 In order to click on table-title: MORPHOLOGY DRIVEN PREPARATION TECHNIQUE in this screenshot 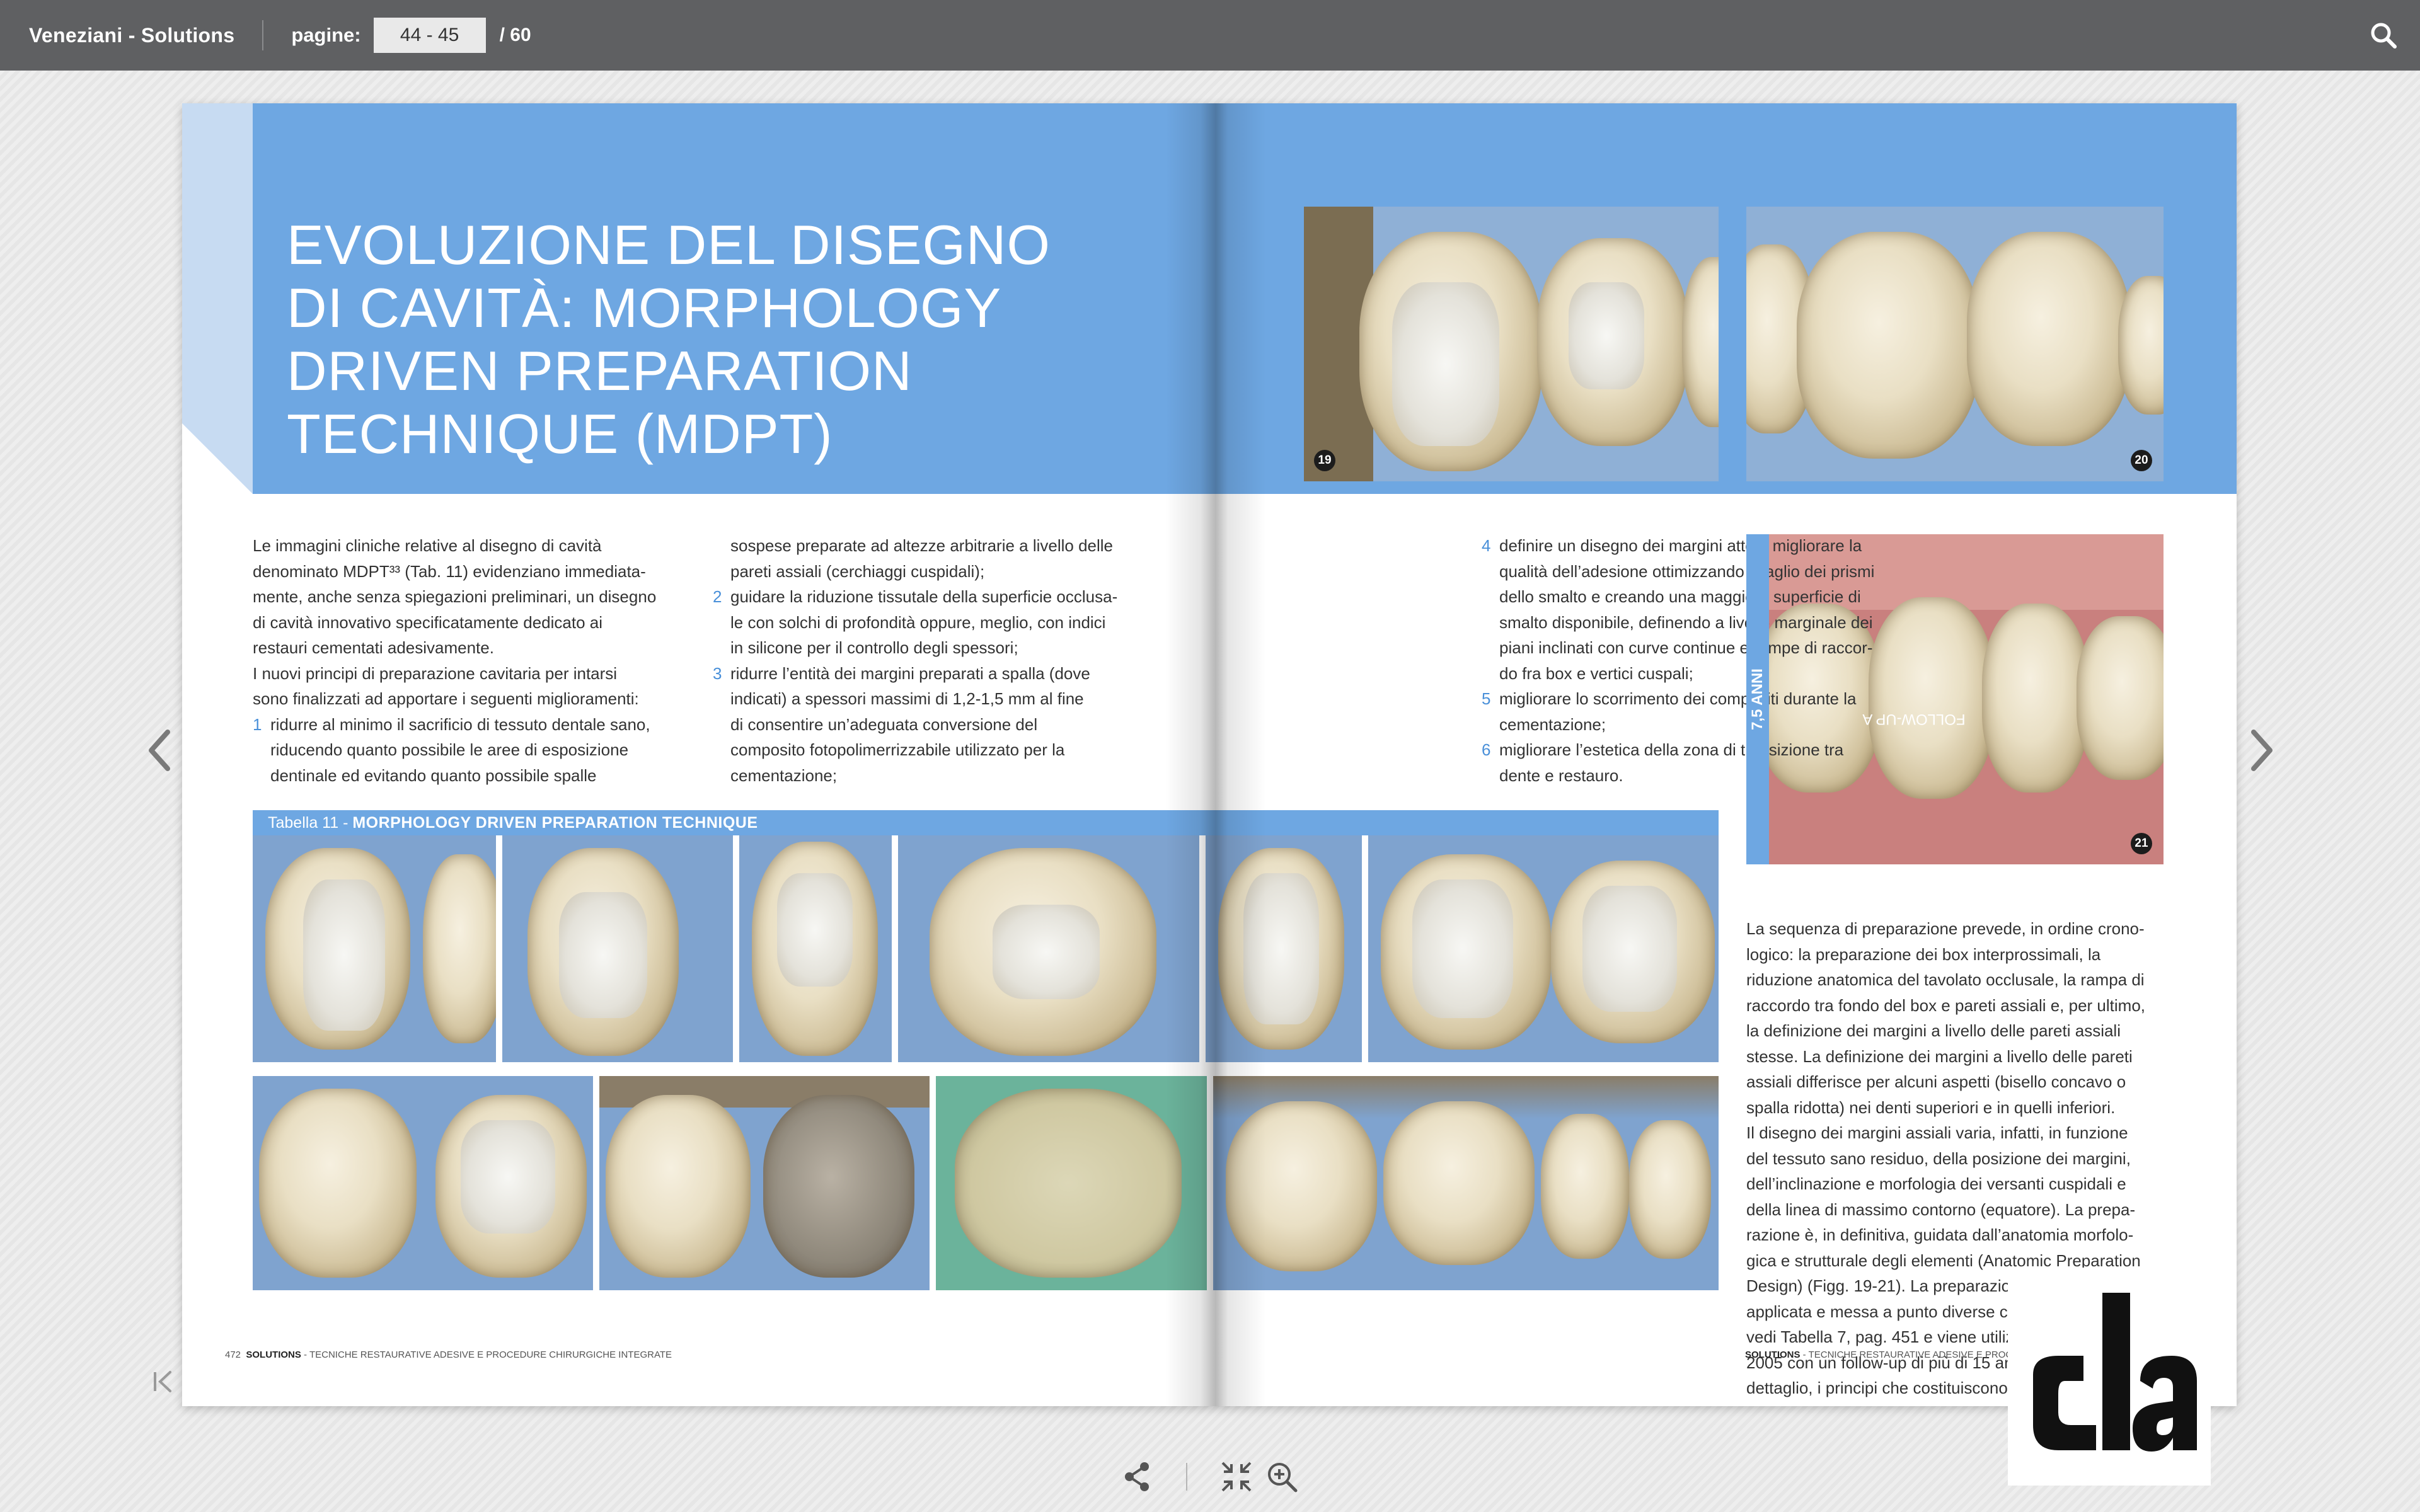, I will do `click(555, 823)`.